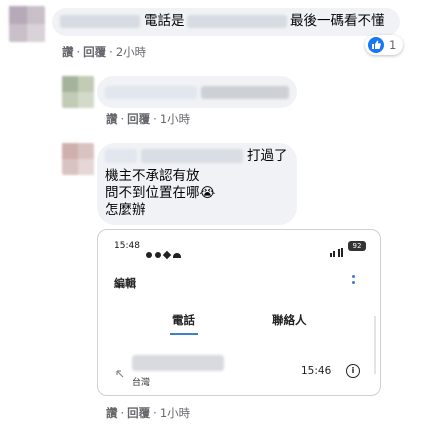  Describe the element at coordinates (376, 45) in the screenshot. I see `like-icon` at that location.